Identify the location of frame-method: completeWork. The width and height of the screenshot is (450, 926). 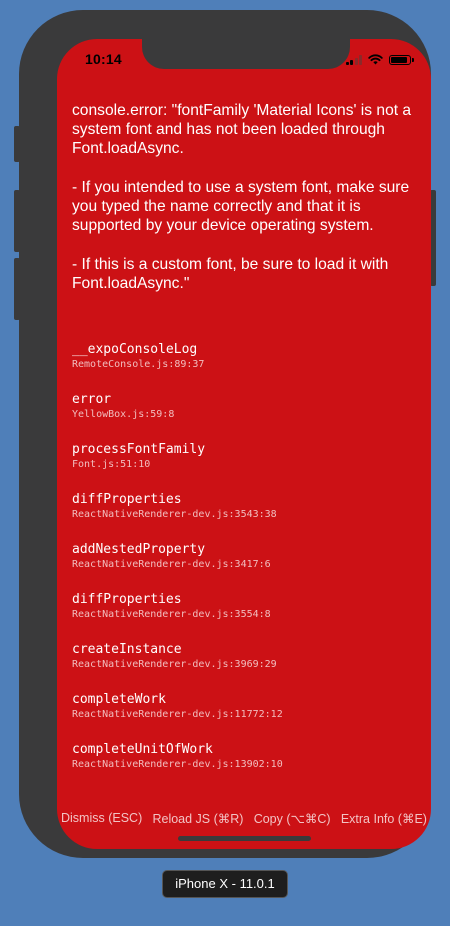
(119, 699).